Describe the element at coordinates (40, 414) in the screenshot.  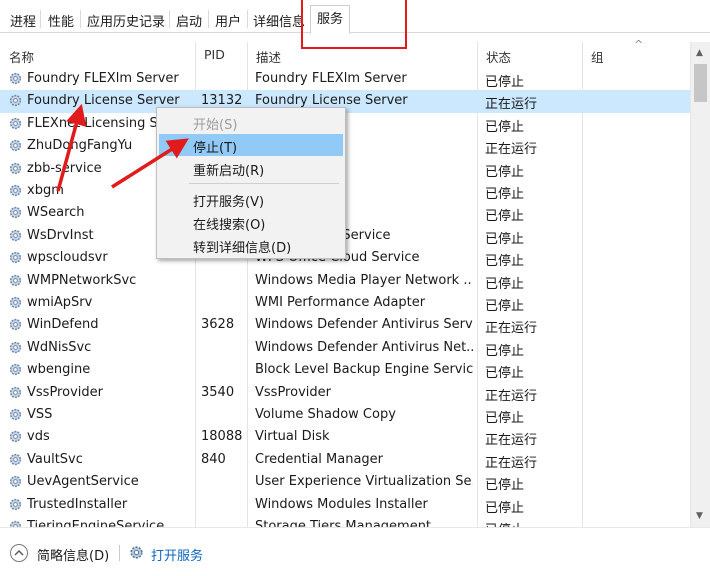
I see `service-name: VSS` at that location.